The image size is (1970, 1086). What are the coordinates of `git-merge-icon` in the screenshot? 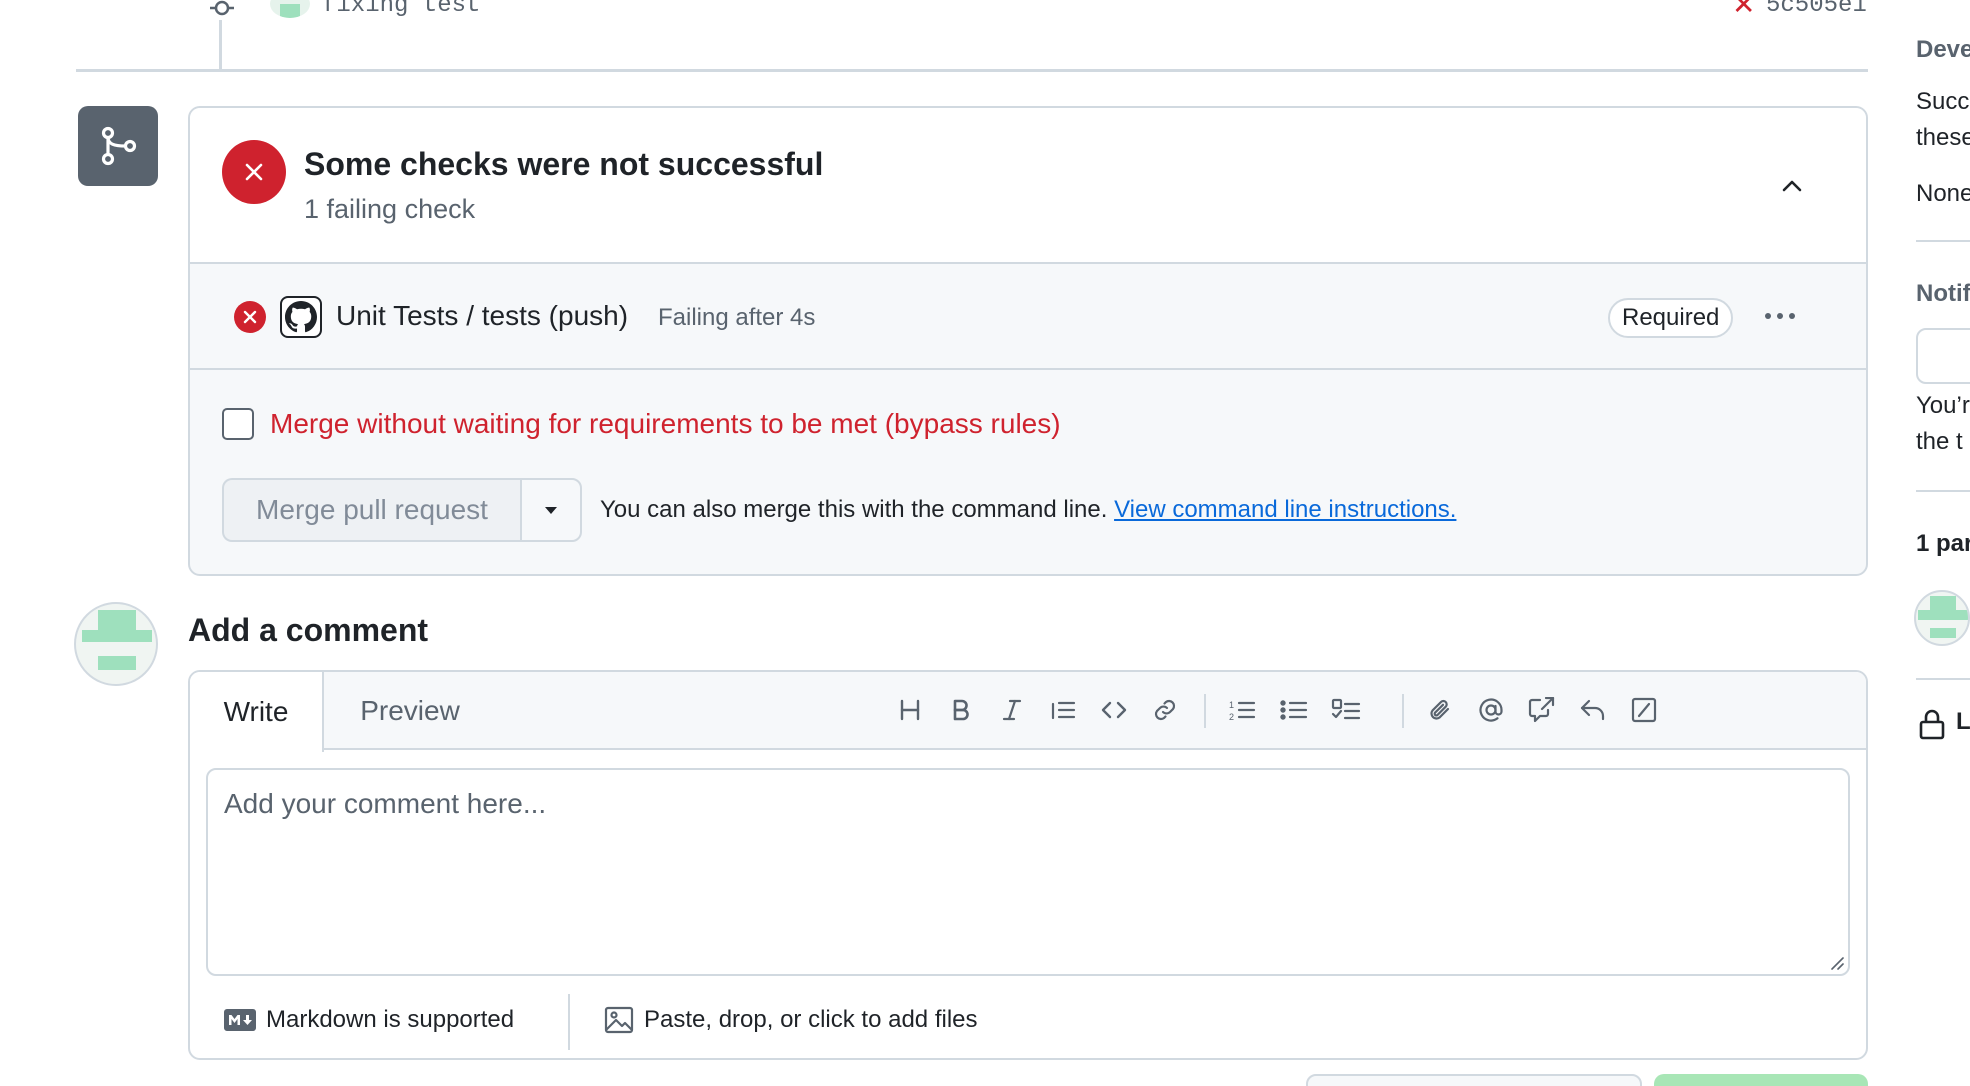 It's located at (118, 146).